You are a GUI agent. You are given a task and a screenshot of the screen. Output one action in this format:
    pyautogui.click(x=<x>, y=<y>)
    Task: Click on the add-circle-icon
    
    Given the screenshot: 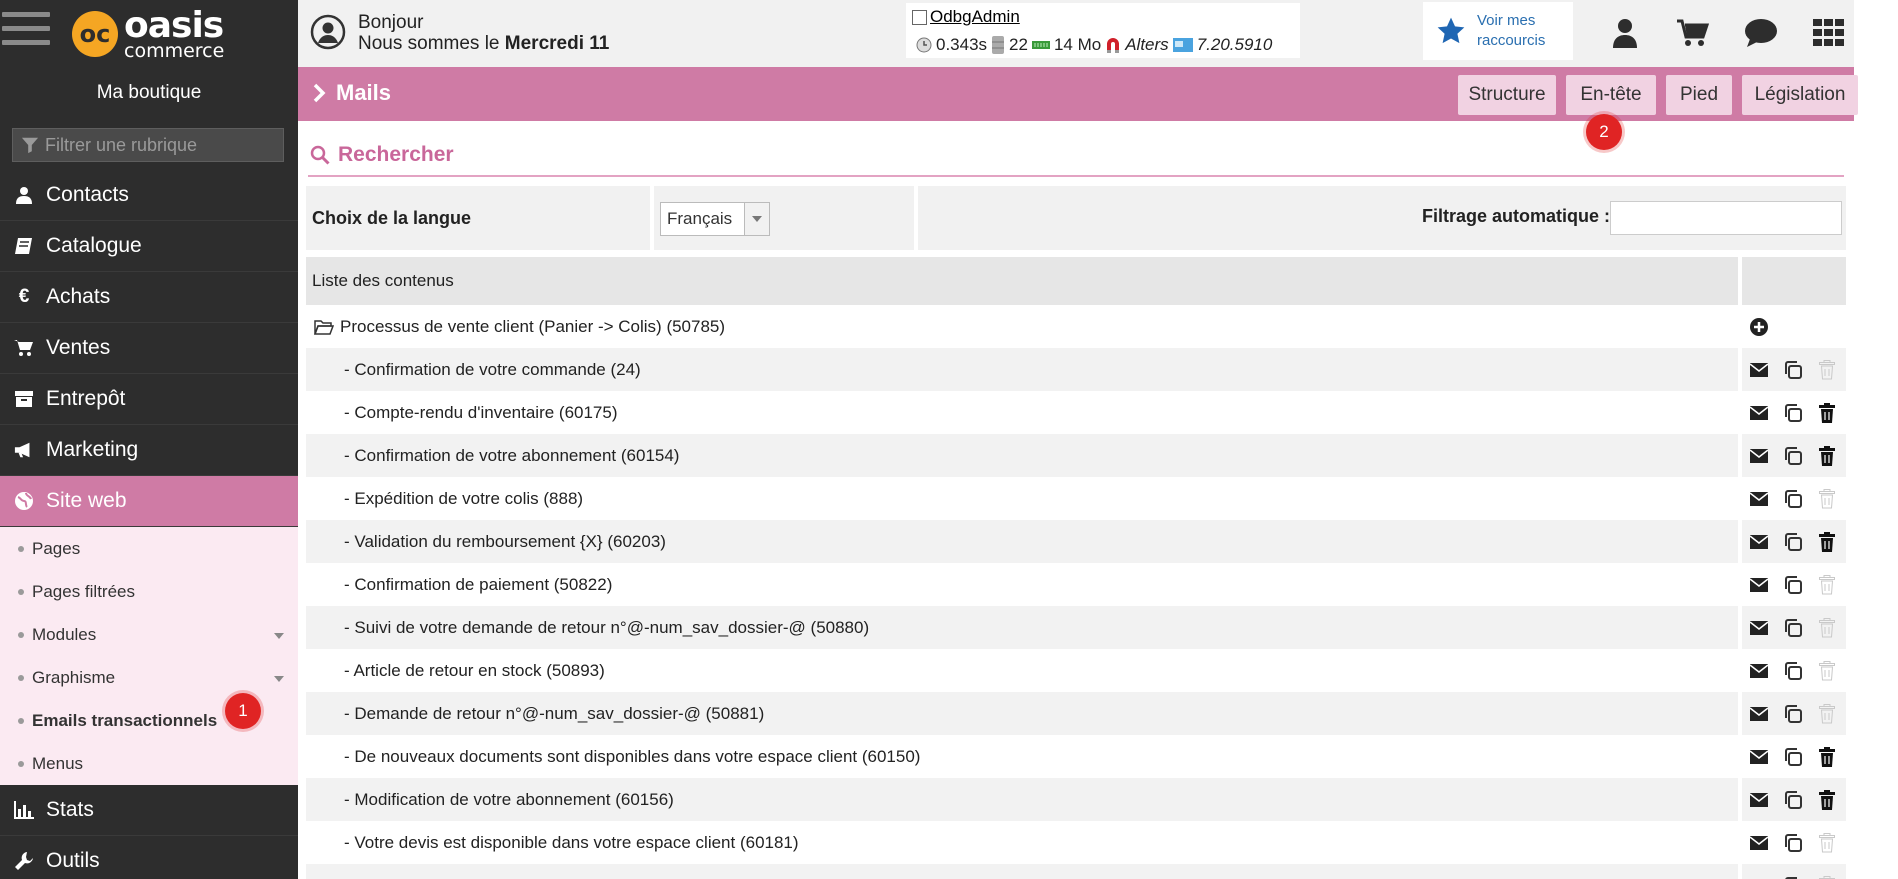 What is the action you would take?
    pyautogui.click(x=1759, y=327)
    